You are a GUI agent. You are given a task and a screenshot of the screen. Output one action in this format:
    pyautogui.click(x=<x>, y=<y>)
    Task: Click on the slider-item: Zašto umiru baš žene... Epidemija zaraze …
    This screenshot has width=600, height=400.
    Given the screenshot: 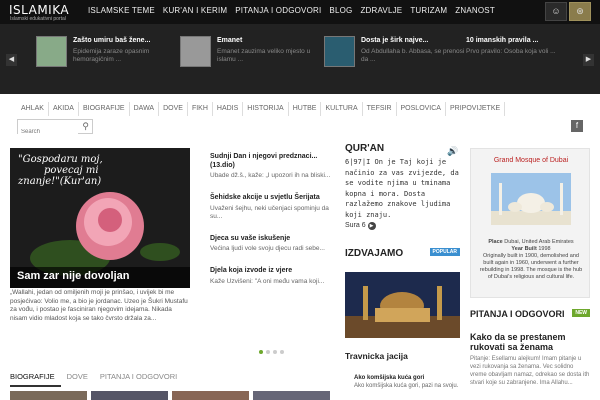 What is the action you would take?
    pyautogui.click(x=107, y=56)
    